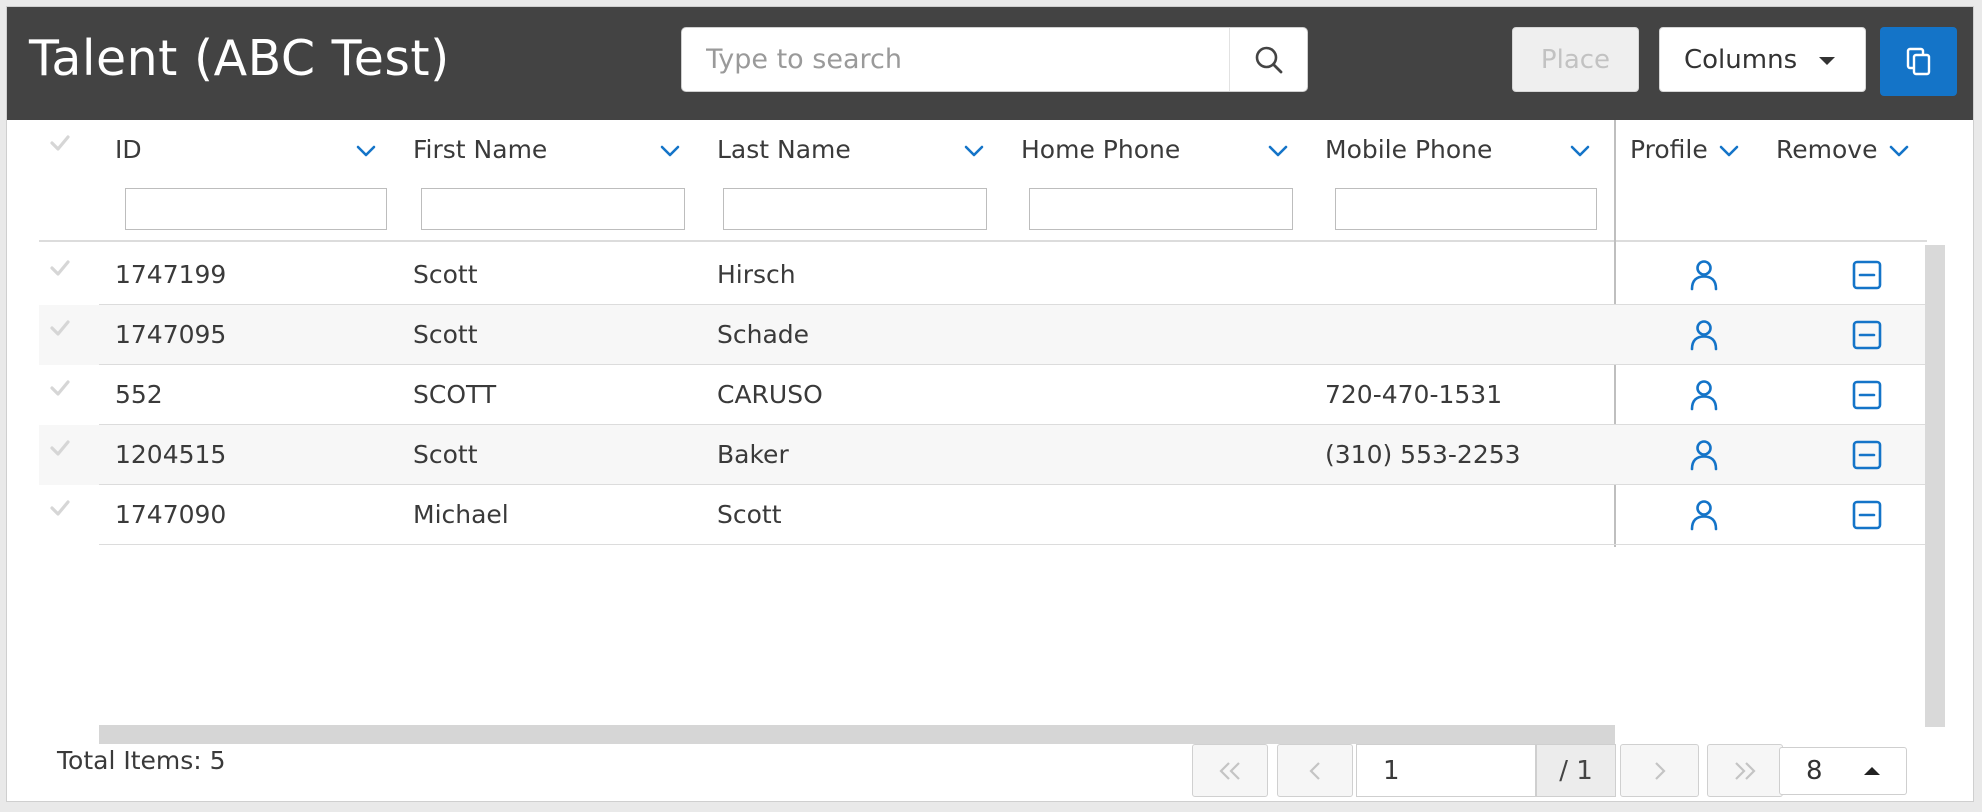 The height and width of the screenshot is (812, 1982). I want to click on table-row: 1204515 Scott Baker (310) 553-2253, so click(983, 455).